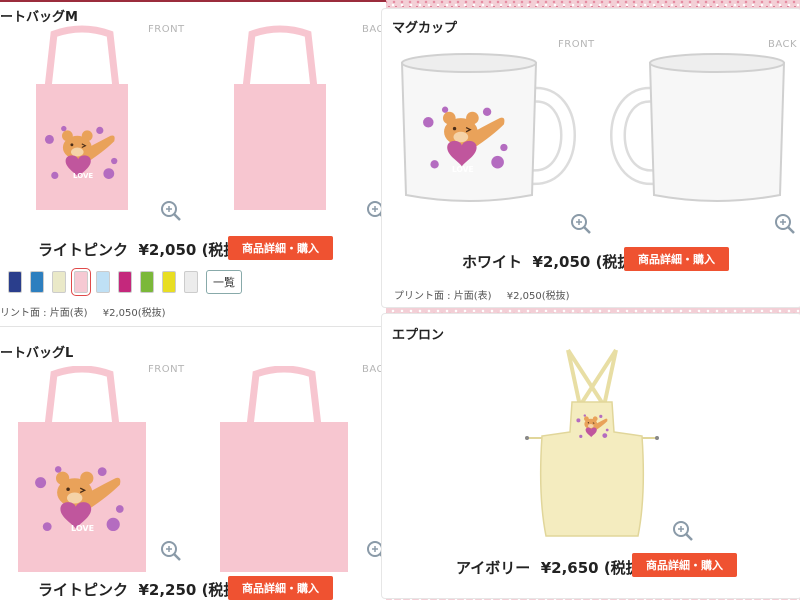 Image resolution: width=800 pixels, height=600 pixels. What do you see at coordinates (82, 126) in the screenshot?
I see `tote-m-front-image: LOVE` at bounding box center [82, 126].